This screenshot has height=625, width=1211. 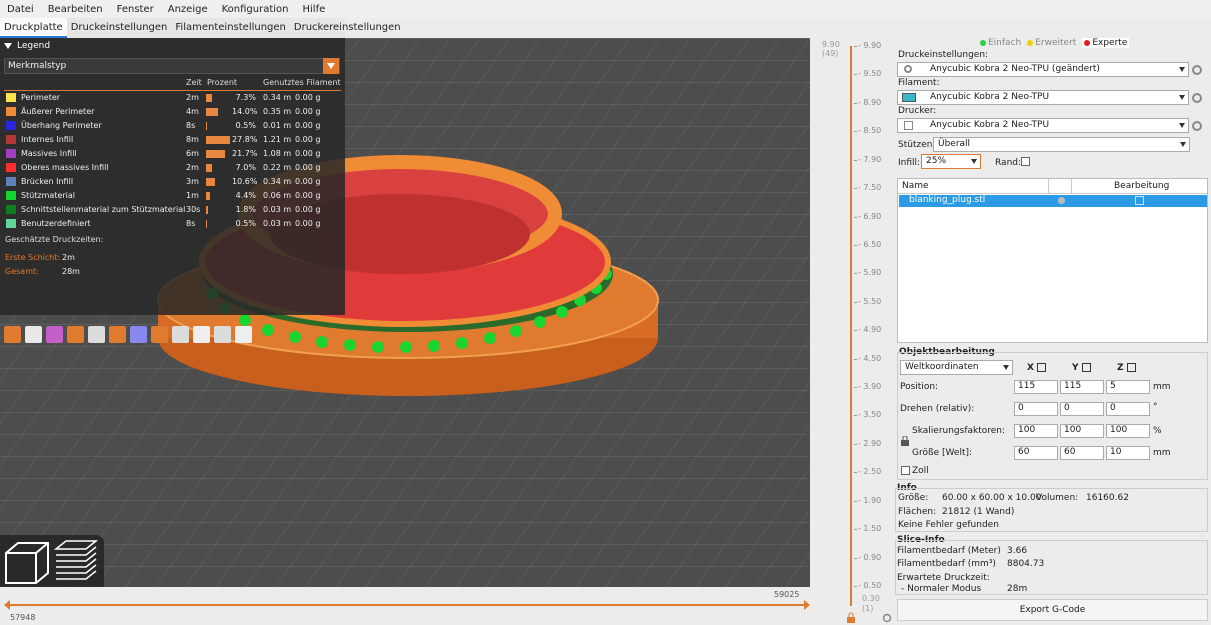 What do you see at coordinates (870, 415) in the screenshot?
I see `vslider-tick-label: - 3.50` at bounding box center [870, 415].